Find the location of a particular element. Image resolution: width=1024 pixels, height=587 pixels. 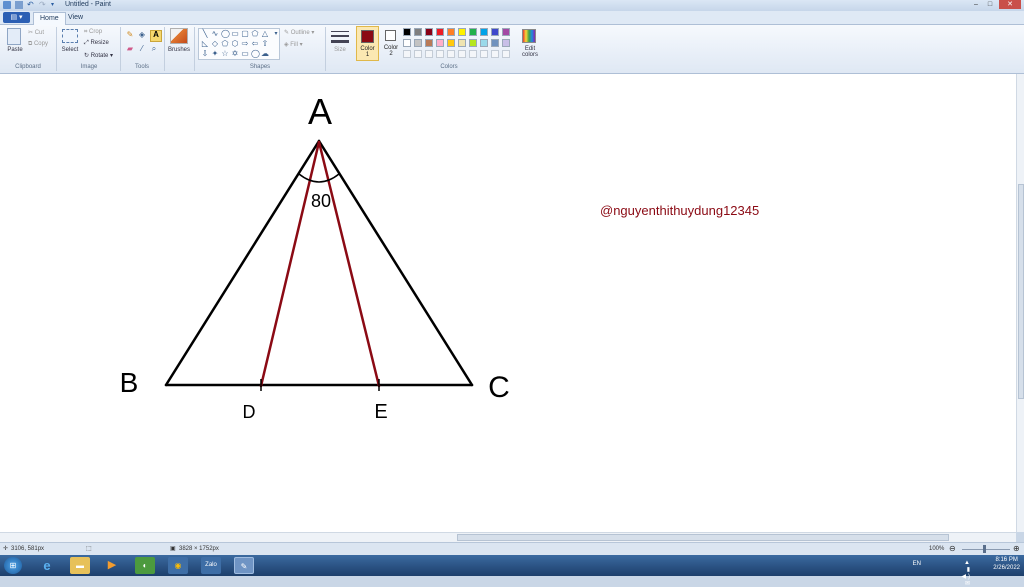

outline-button: ✎ Outline ▾ is located at coordinates (299, 32).